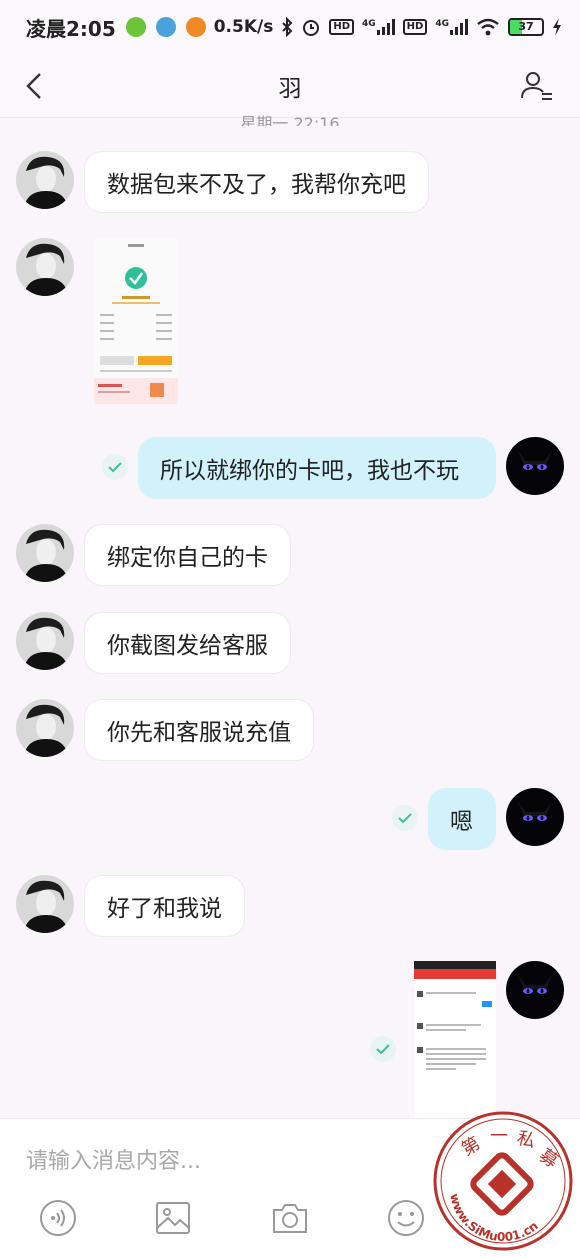 The height and width of the screenshot is (1257, 580). I want to click on camera-icon, so click(290, 1218).